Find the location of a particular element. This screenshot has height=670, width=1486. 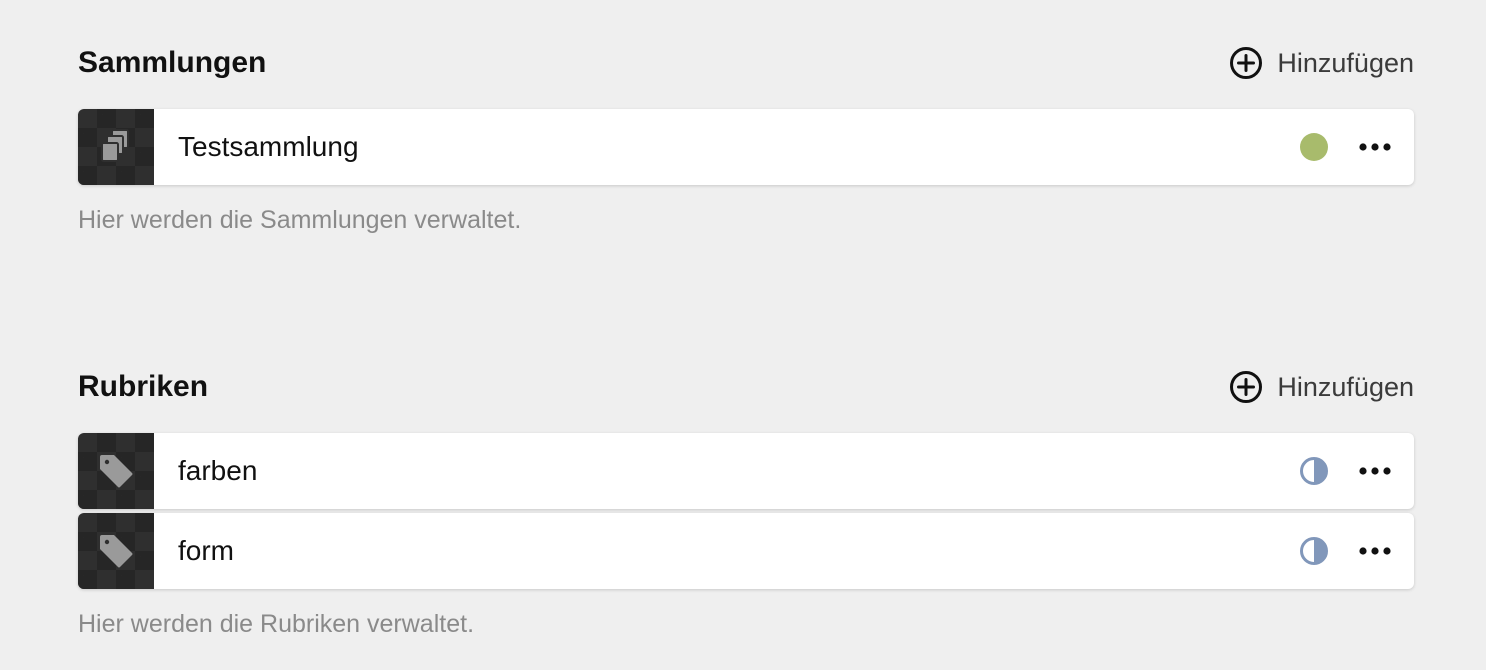

rubrics-header: Rubriken Hinzufügen is located at coordinates (746, 387).